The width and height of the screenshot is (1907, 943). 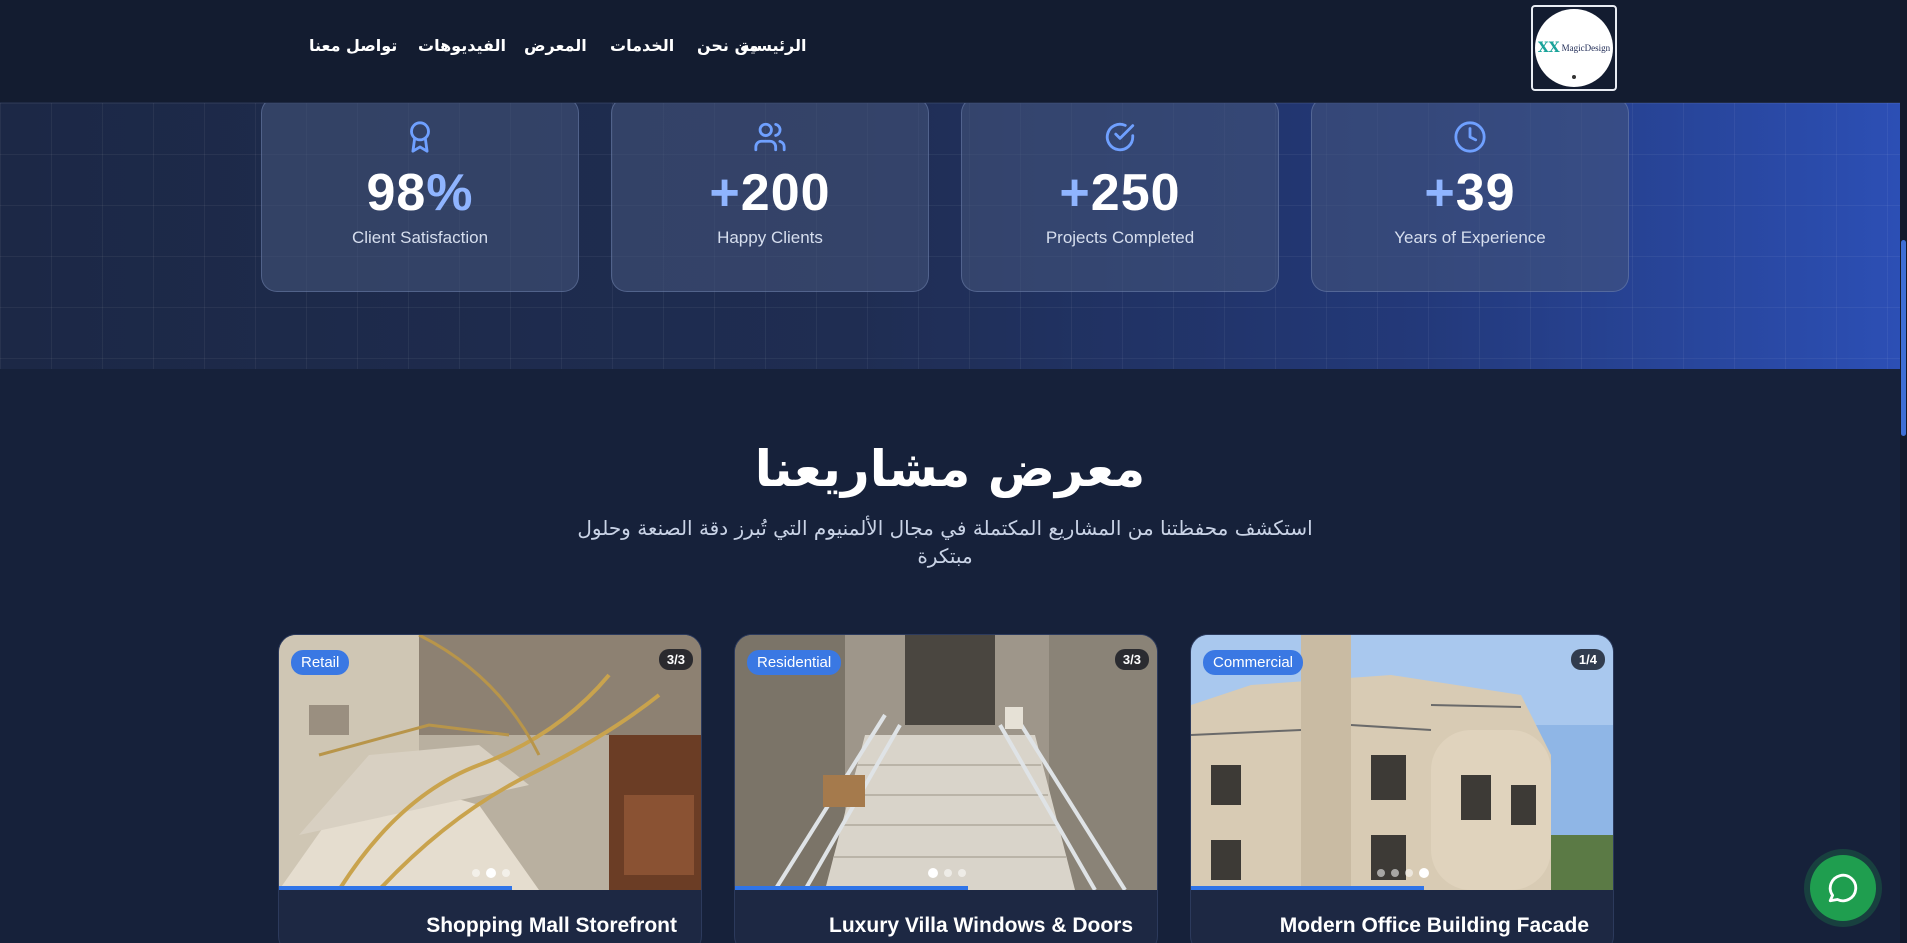 What do you see at coordinates (950, 469) in the screenshot?
I see `portfolio-title: معرض مشاريعنا` at bounding box center [950, 469].